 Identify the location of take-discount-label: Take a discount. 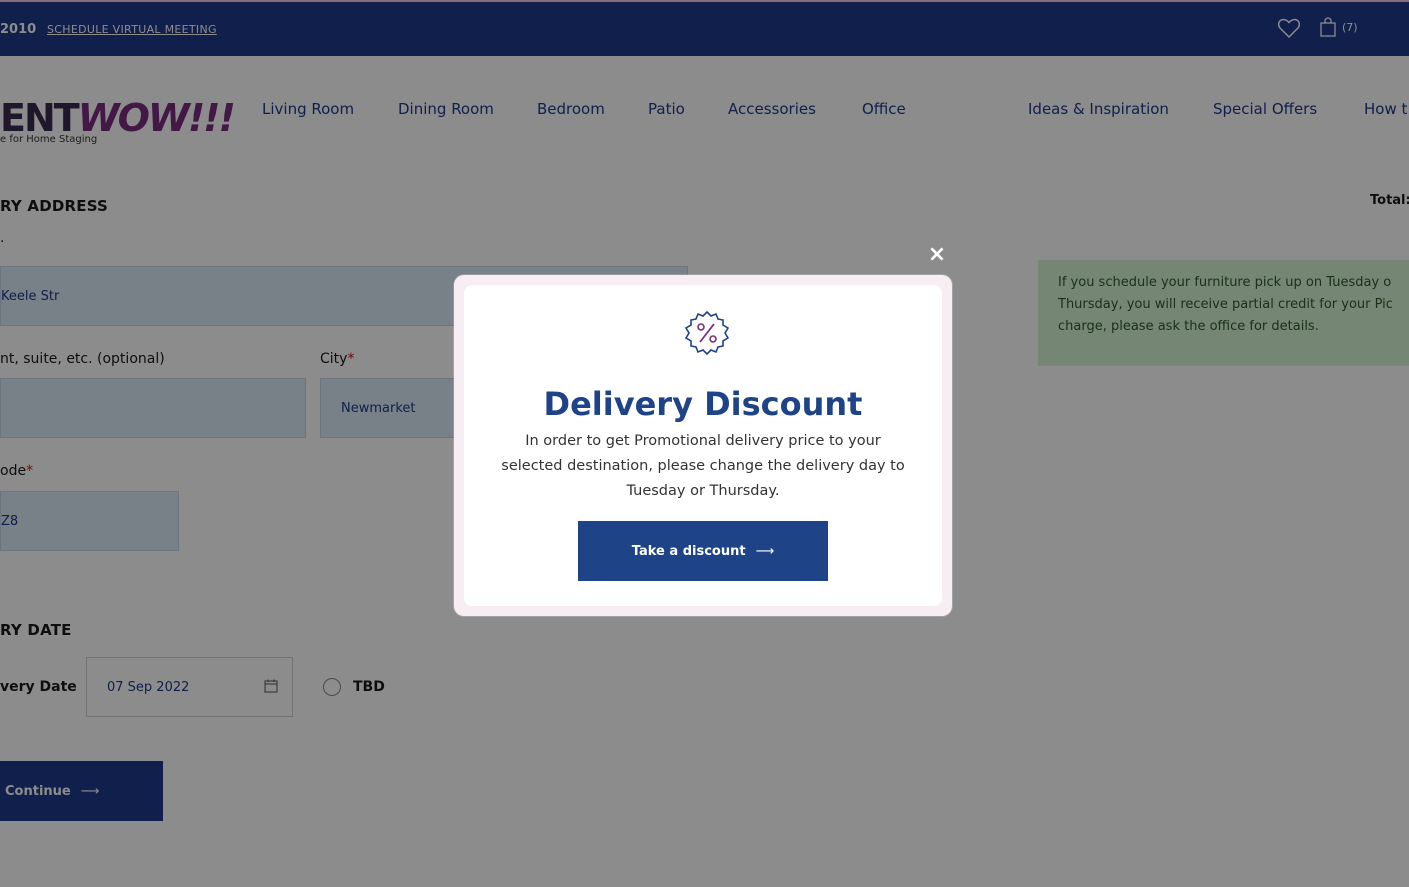
(688, 551).